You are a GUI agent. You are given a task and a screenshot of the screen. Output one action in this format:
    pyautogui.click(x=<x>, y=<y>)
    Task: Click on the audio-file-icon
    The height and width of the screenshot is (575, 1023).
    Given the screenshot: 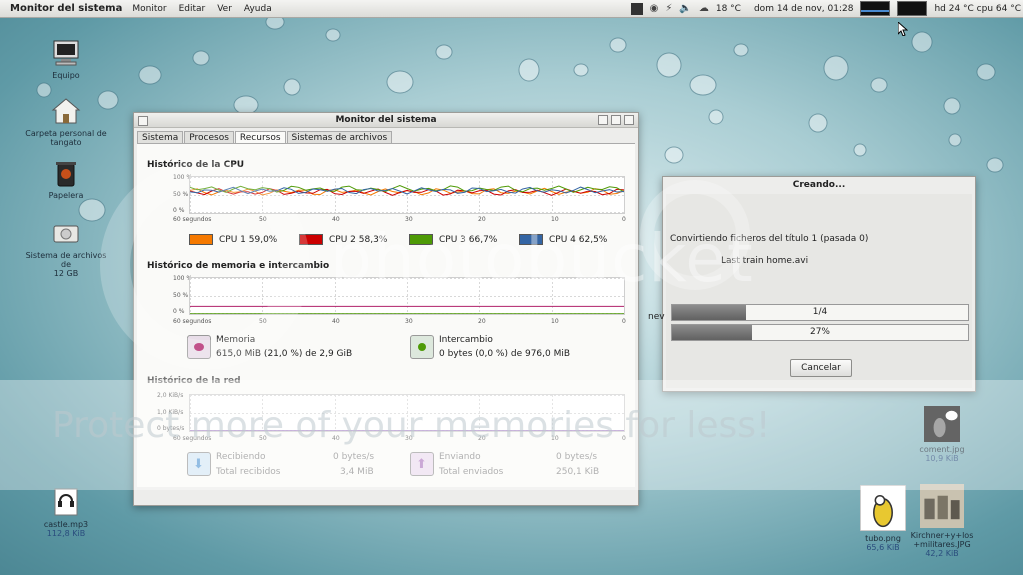 What is the action you would take?
    pyautogui.click(x=66, y=502)
    